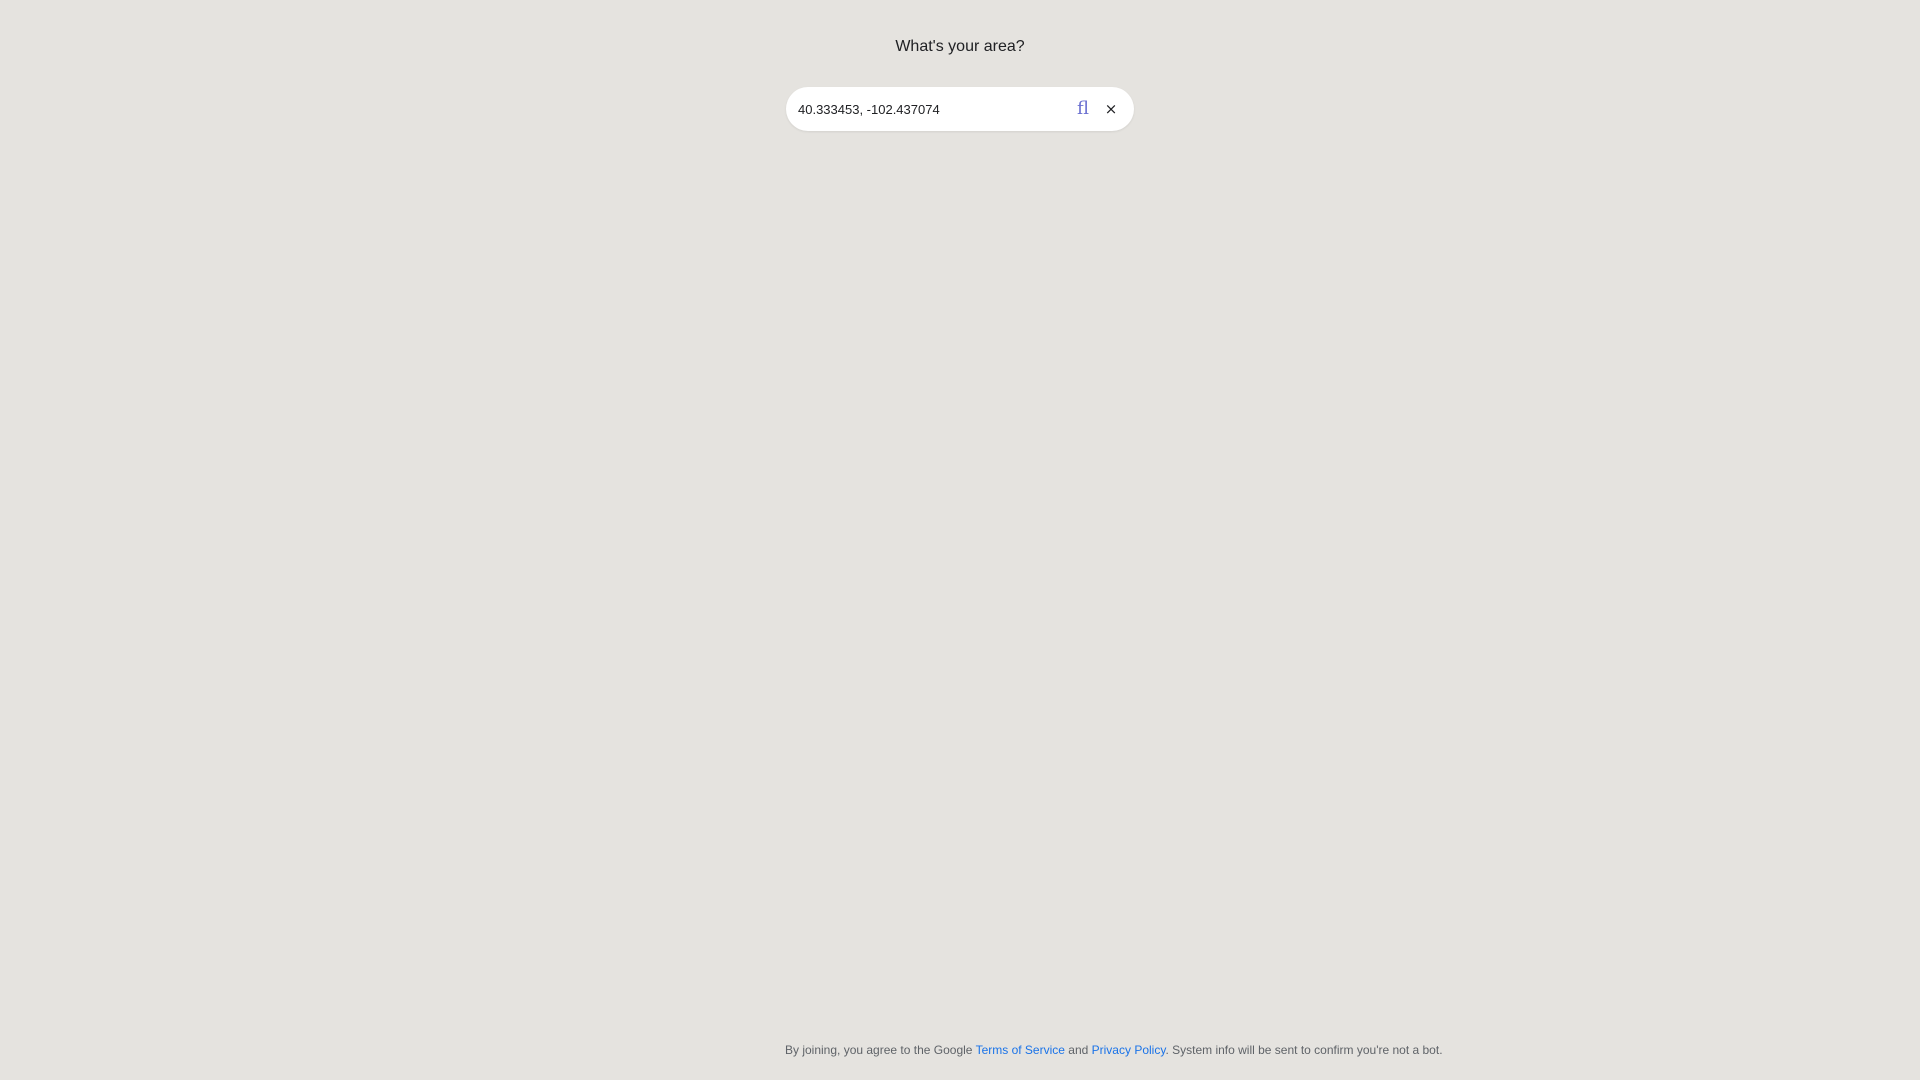  I want to click on clear-button: ×, so click(1111, 109).